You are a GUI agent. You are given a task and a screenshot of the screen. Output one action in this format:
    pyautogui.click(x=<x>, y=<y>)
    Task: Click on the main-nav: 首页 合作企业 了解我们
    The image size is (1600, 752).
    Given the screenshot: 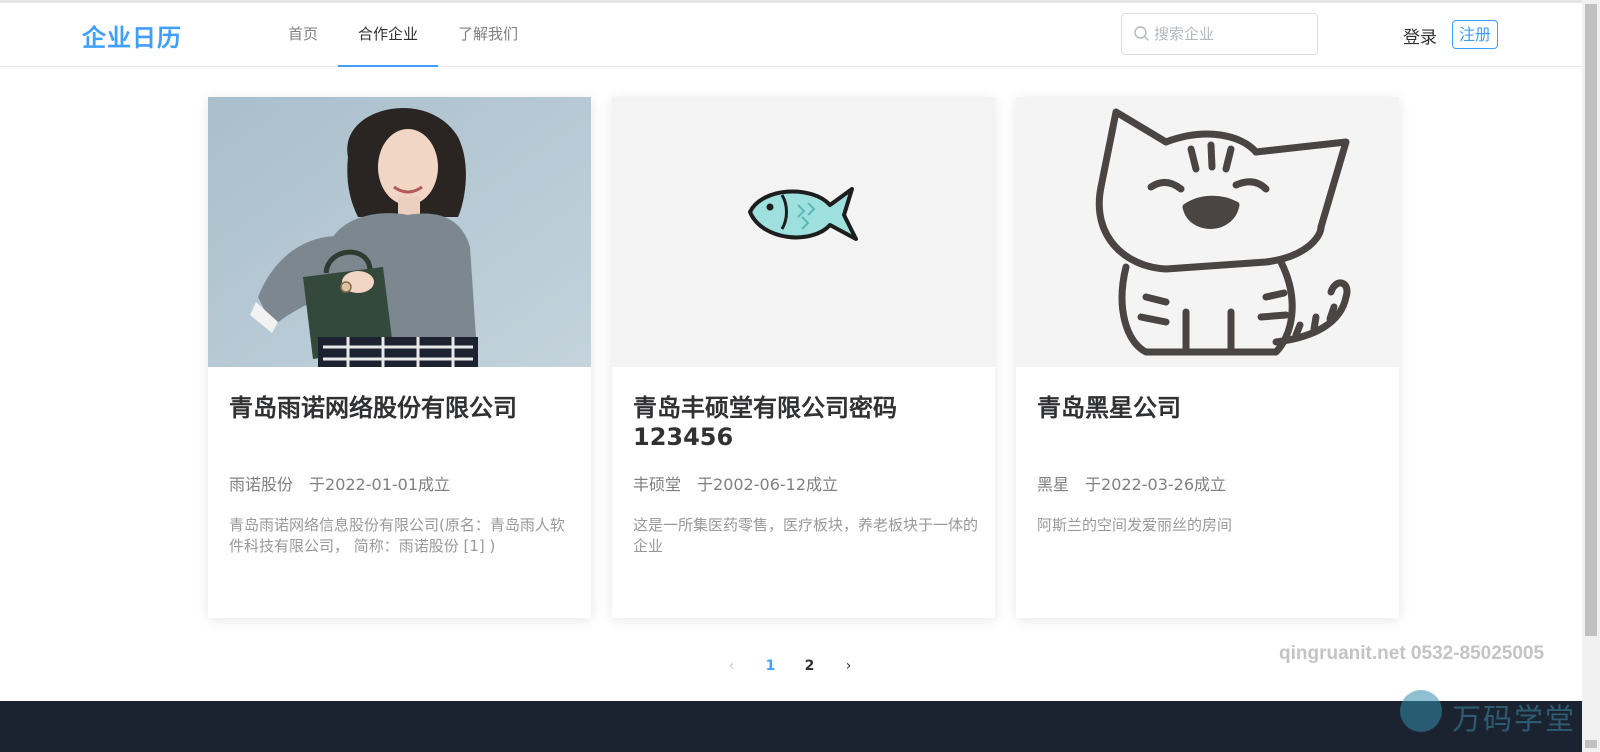 What is the action you would take?
    pyautogui.click(x=403, y=35)
    